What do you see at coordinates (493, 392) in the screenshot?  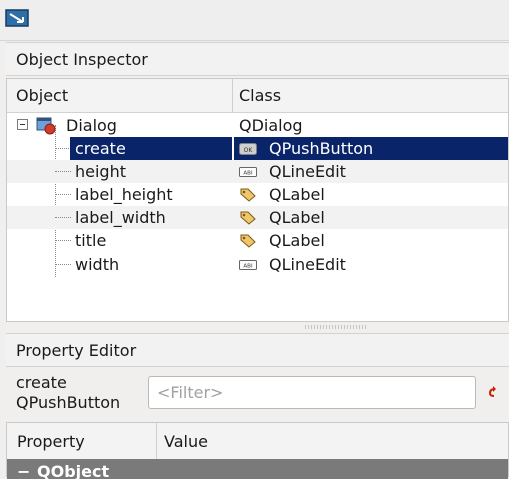 I see `reset-property-icon` at bounding box center [493, 392].